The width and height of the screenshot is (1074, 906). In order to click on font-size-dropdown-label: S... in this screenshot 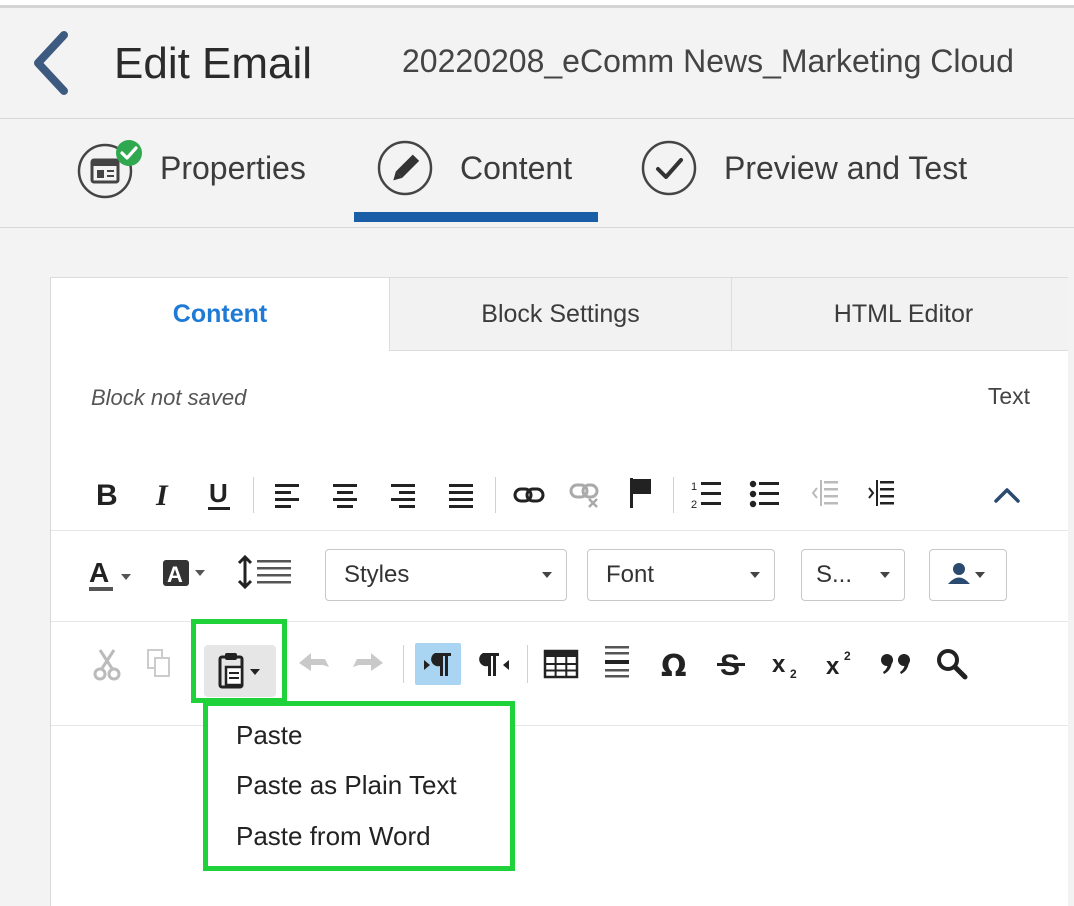, I will do `click(834, 574)`.